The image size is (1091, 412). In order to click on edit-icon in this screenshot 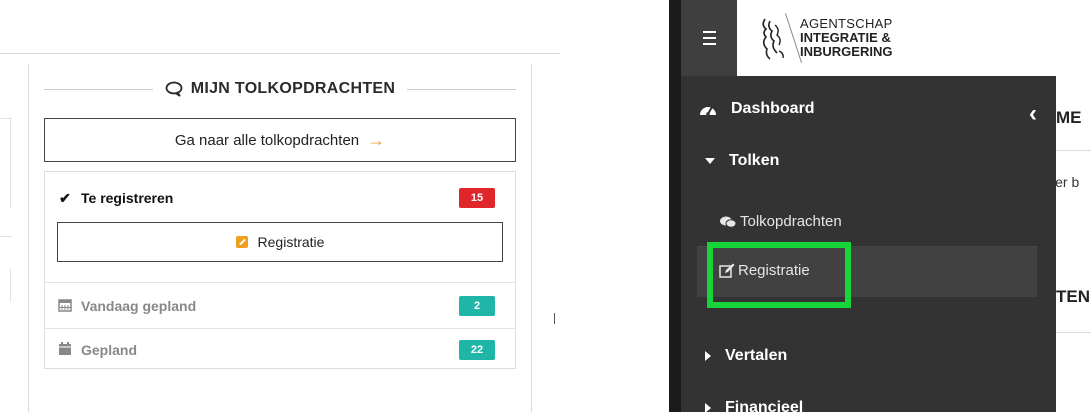, I will do `click(241, 242)`.